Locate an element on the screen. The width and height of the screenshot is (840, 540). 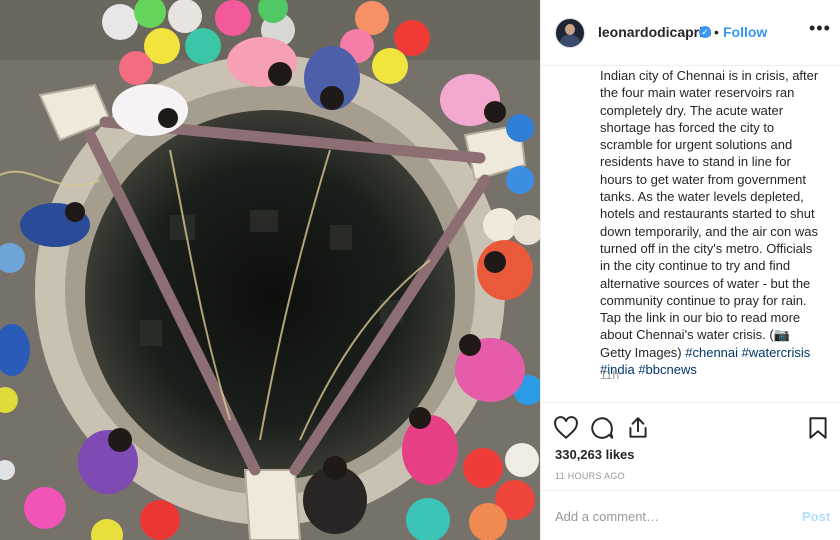
caption-relative-time: 11h is located at coordinates (609, 375).